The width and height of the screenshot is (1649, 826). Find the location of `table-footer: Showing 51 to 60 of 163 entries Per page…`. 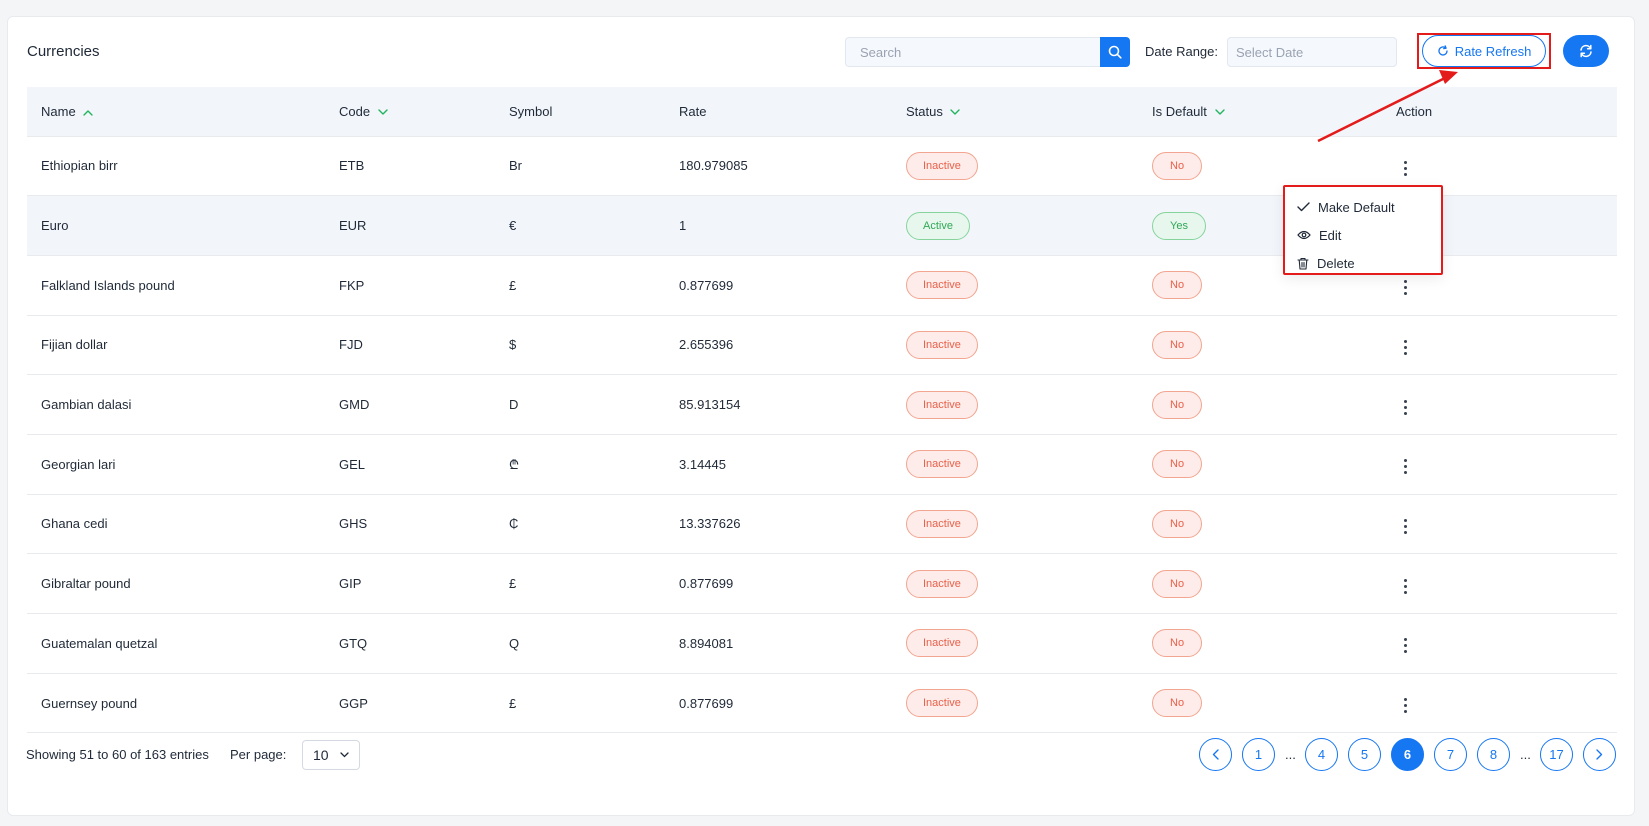

table-footer: Showing 51 to 60 of 163 entries Per page… is located at coordinates (821, 755).